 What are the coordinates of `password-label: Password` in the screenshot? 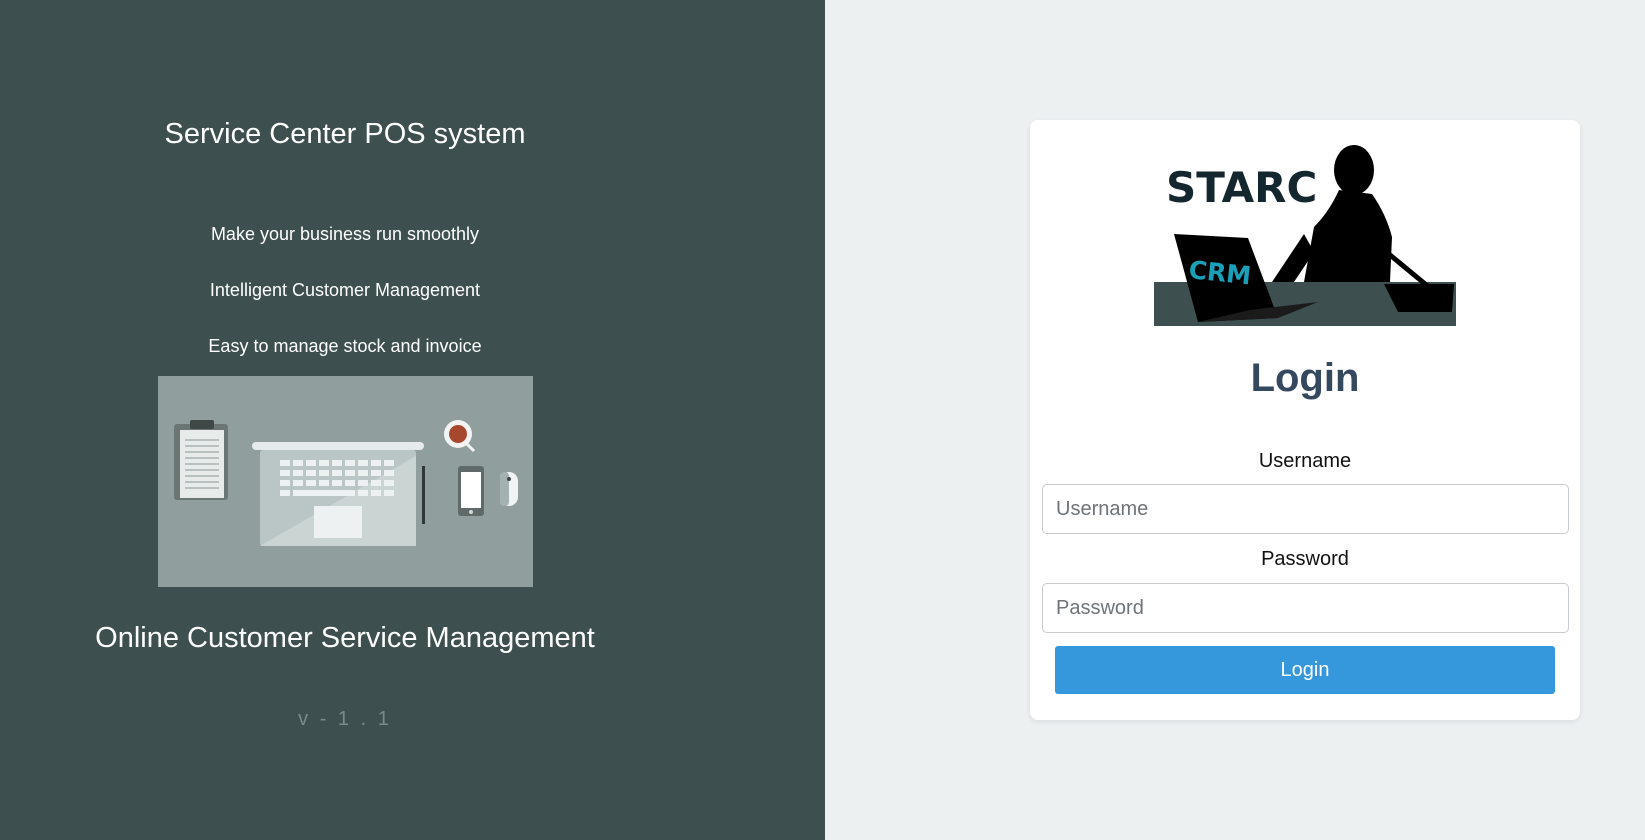 It's located at (1305, 559).